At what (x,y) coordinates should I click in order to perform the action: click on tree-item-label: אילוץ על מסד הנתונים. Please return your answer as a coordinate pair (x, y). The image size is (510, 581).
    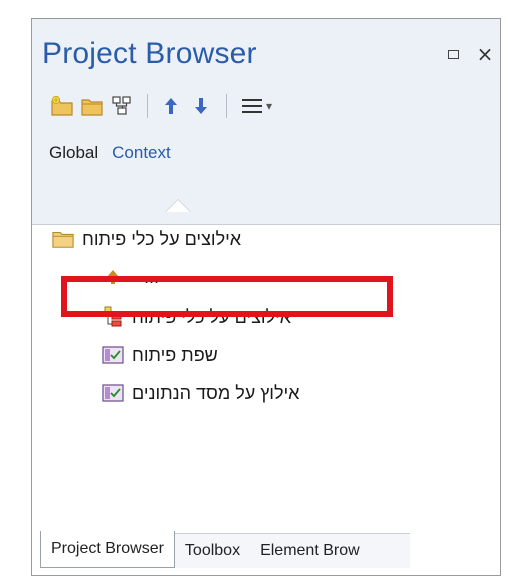
    Looking at the image, I should click on (216, 392).